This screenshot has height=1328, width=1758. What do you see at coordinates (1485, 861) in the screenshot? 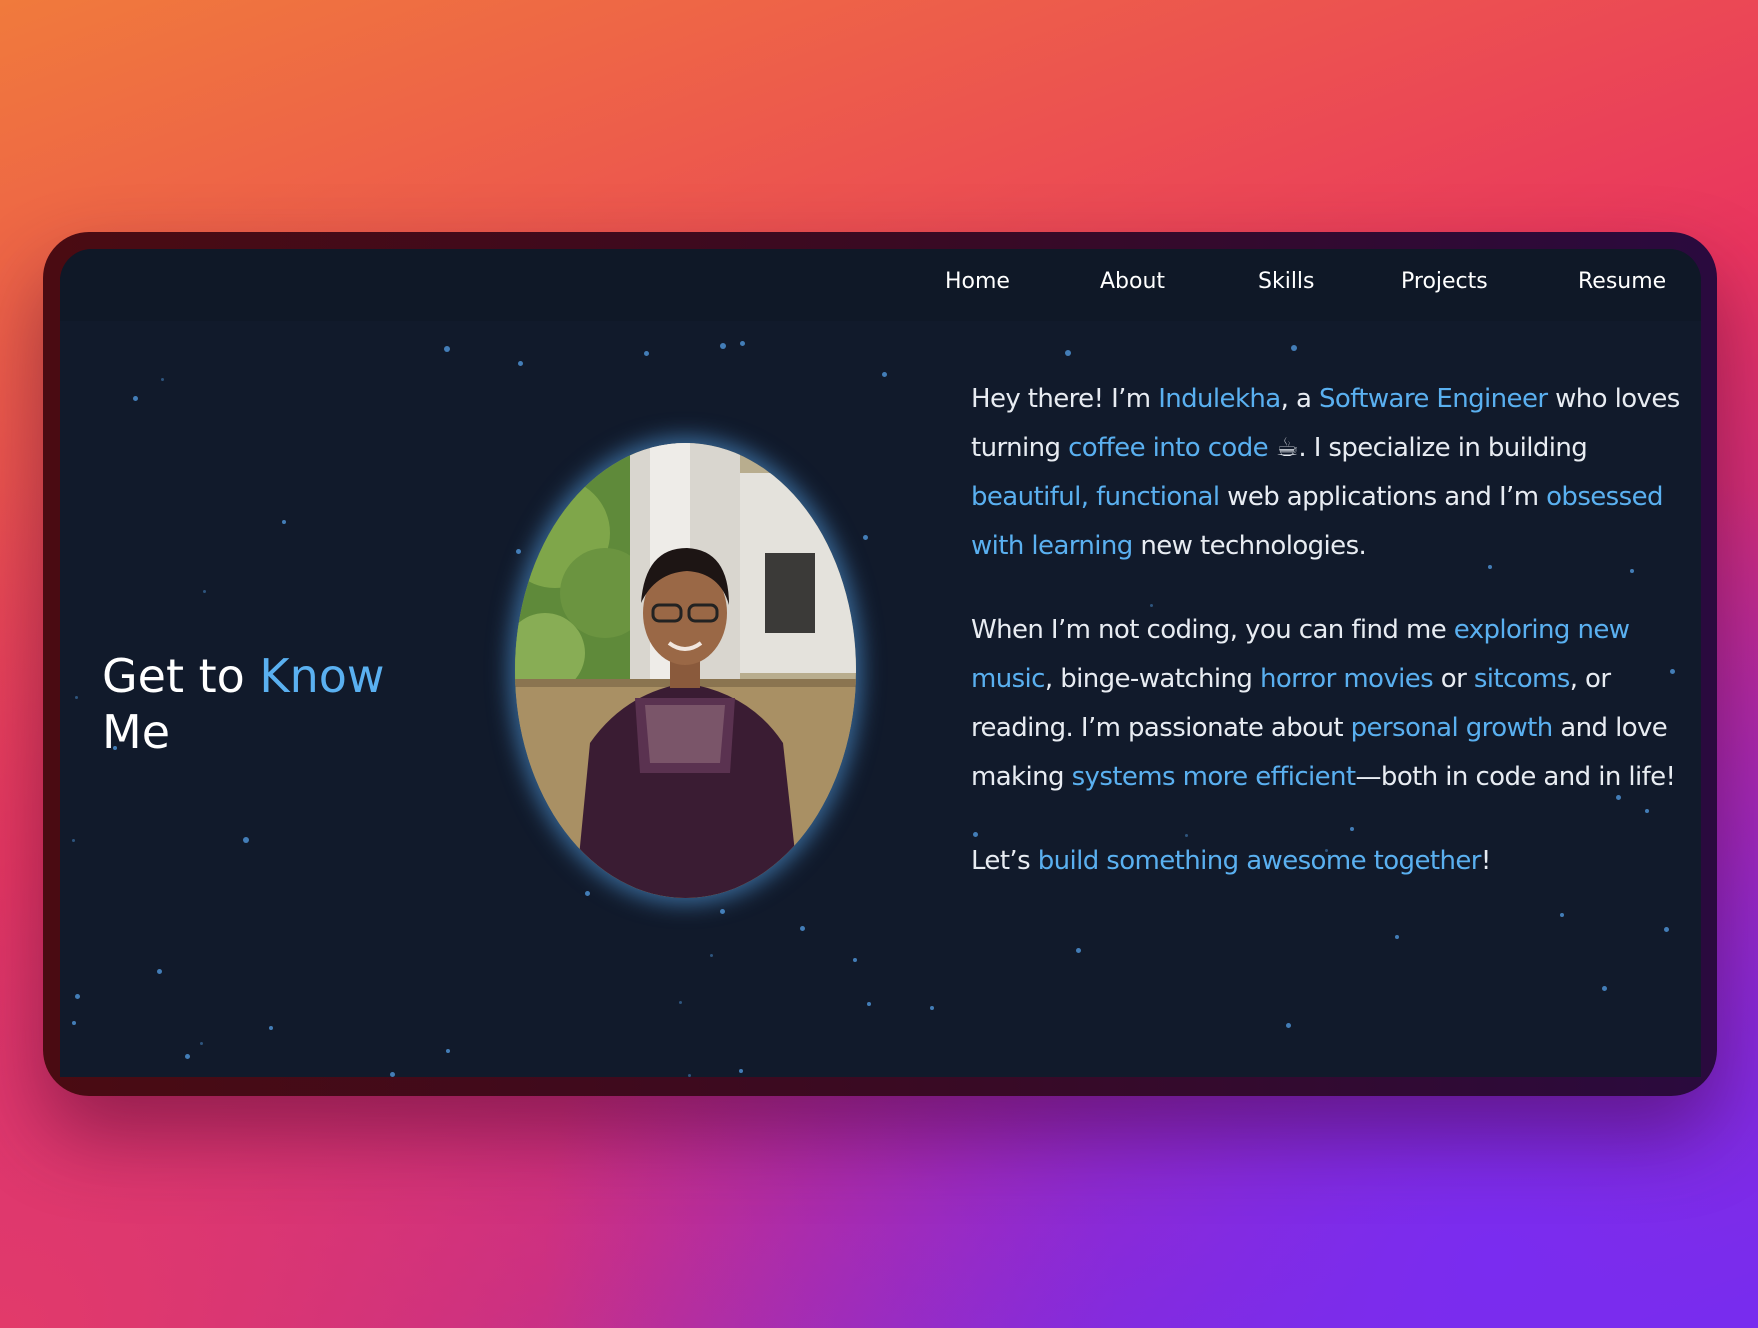
I see `bio-text: !` at bounding box center [1485, 861].